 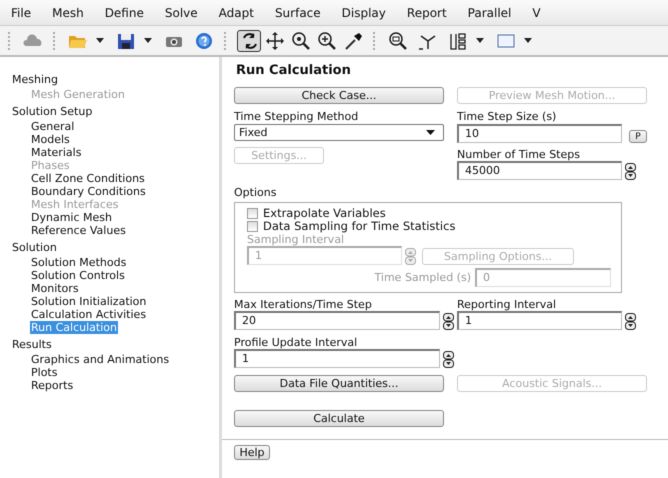 What do you see at coordinates (89, 301) in the screenshot?
I see `tree-item: Solution Initialization` at bounding box center [89, 301].